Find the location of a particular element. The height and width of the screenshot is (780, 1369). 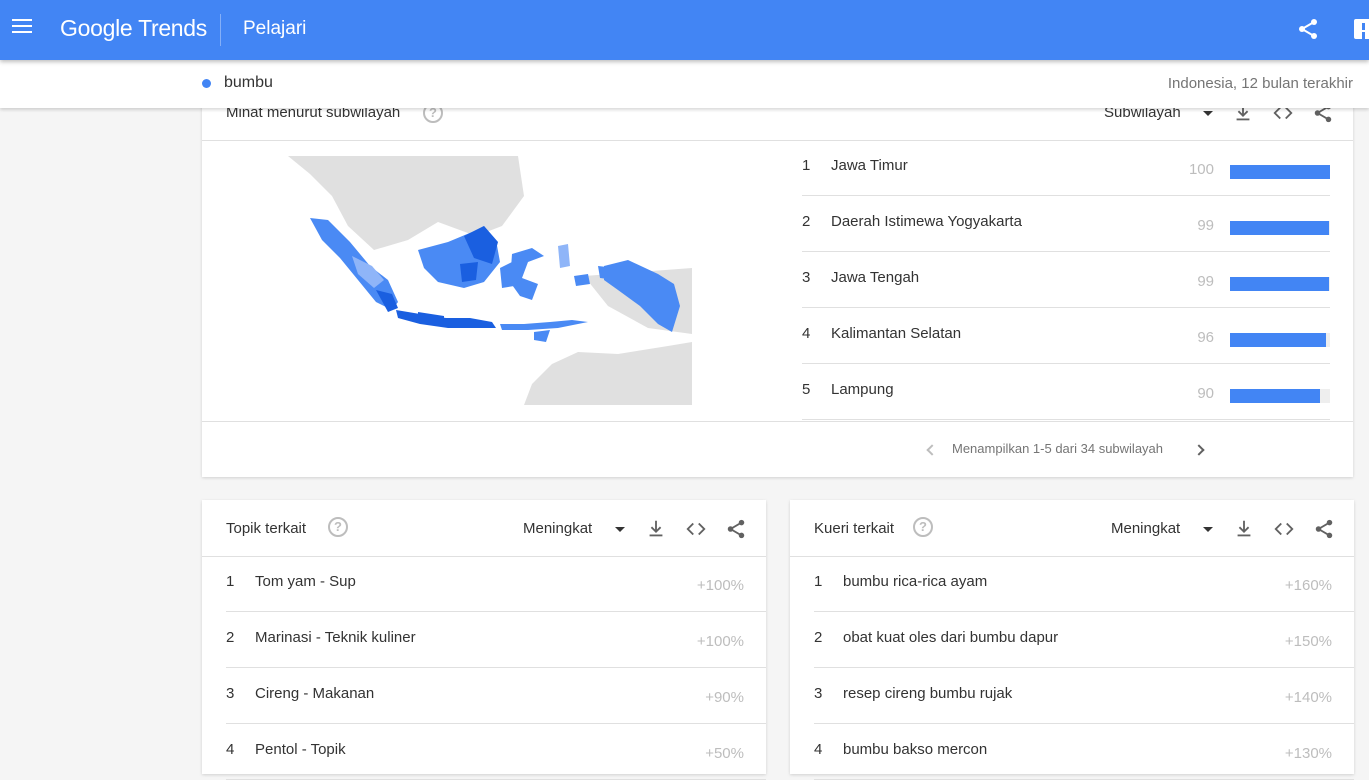

topics-dropdown: Meningkat is located at coordinates (557, 528).